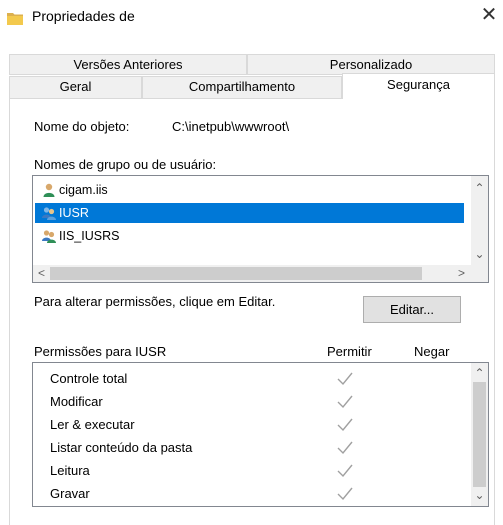 Image resolution: width=503 pixels, height=525 pixels. Describe the element at coordinates (418, 87) in the screenshot. I see `tab-seguranca: Segurança` at that location.